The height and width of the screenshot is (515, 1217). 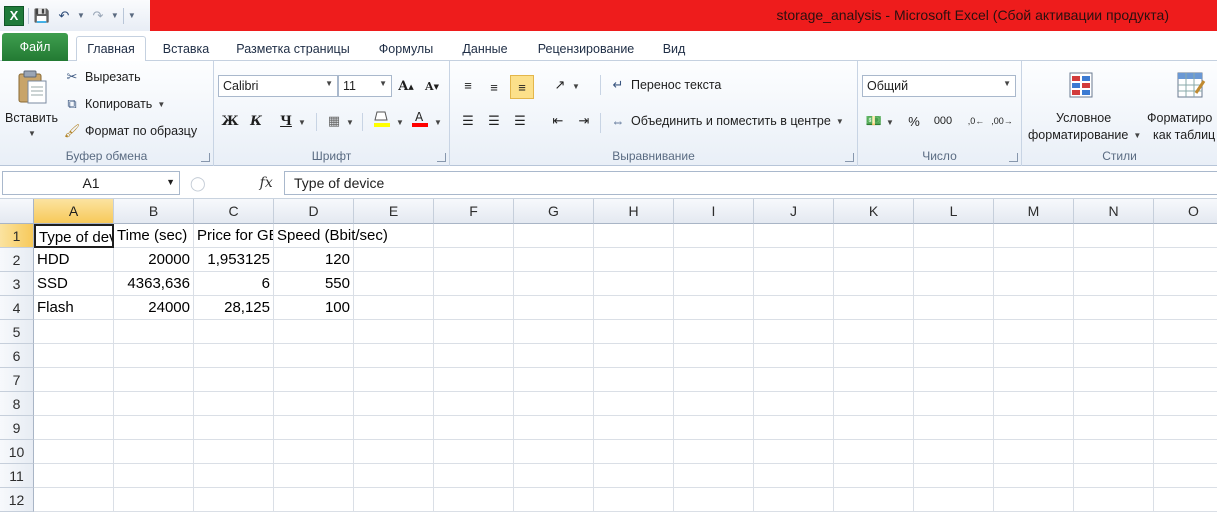 What do you see at coordinates (302, 122) in the screenshot?
I see `underline-dropdown-icon: ▼` at bounding box center [302, 122].